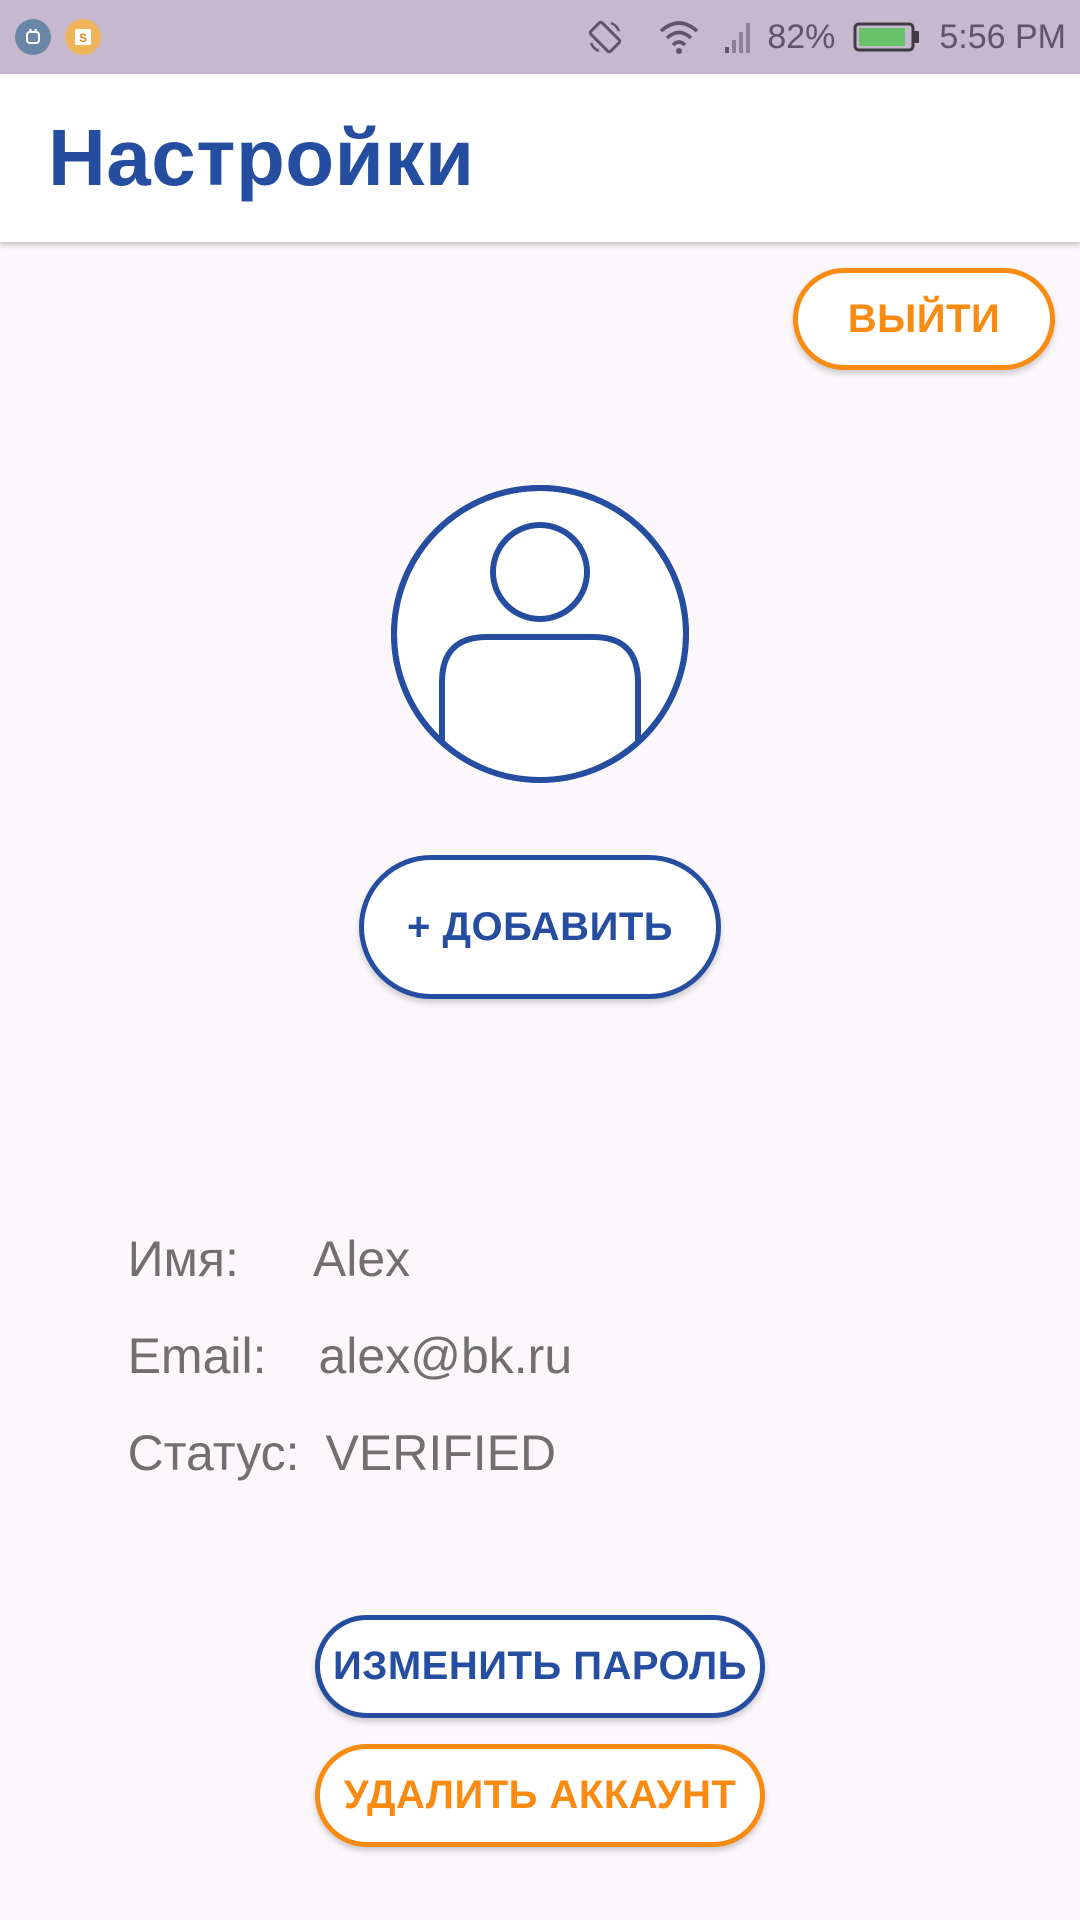  What do you see at coordinates (924, 319) in the screenshot?
I see `logout-button: ВЫЙТИ` at bounding box center [924, 319].